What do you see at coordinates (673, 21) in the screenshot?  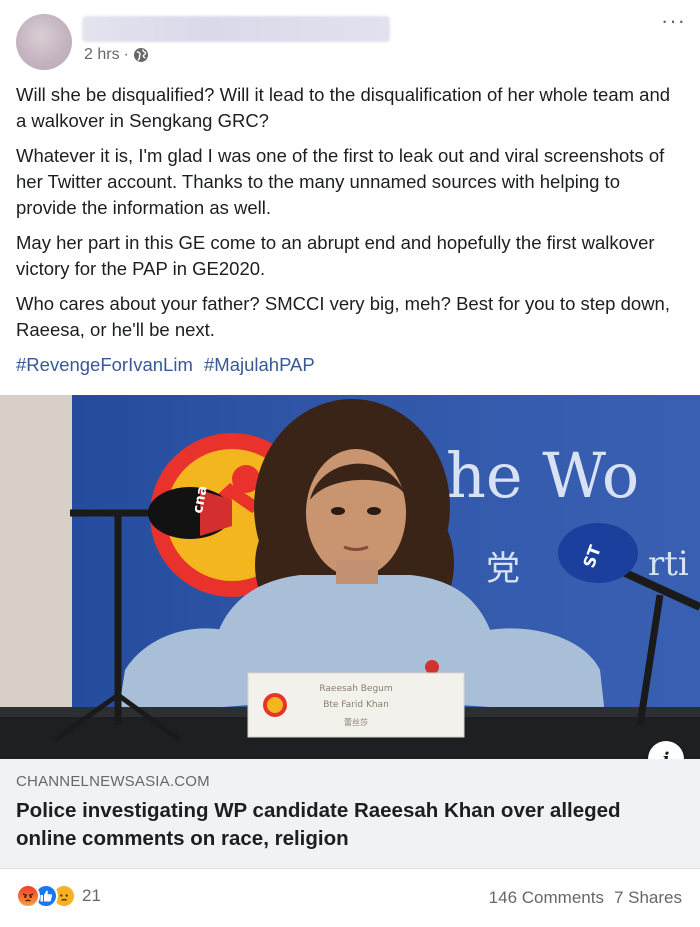 I see `more-options-icon: ···` at bounding box center [673, 21].